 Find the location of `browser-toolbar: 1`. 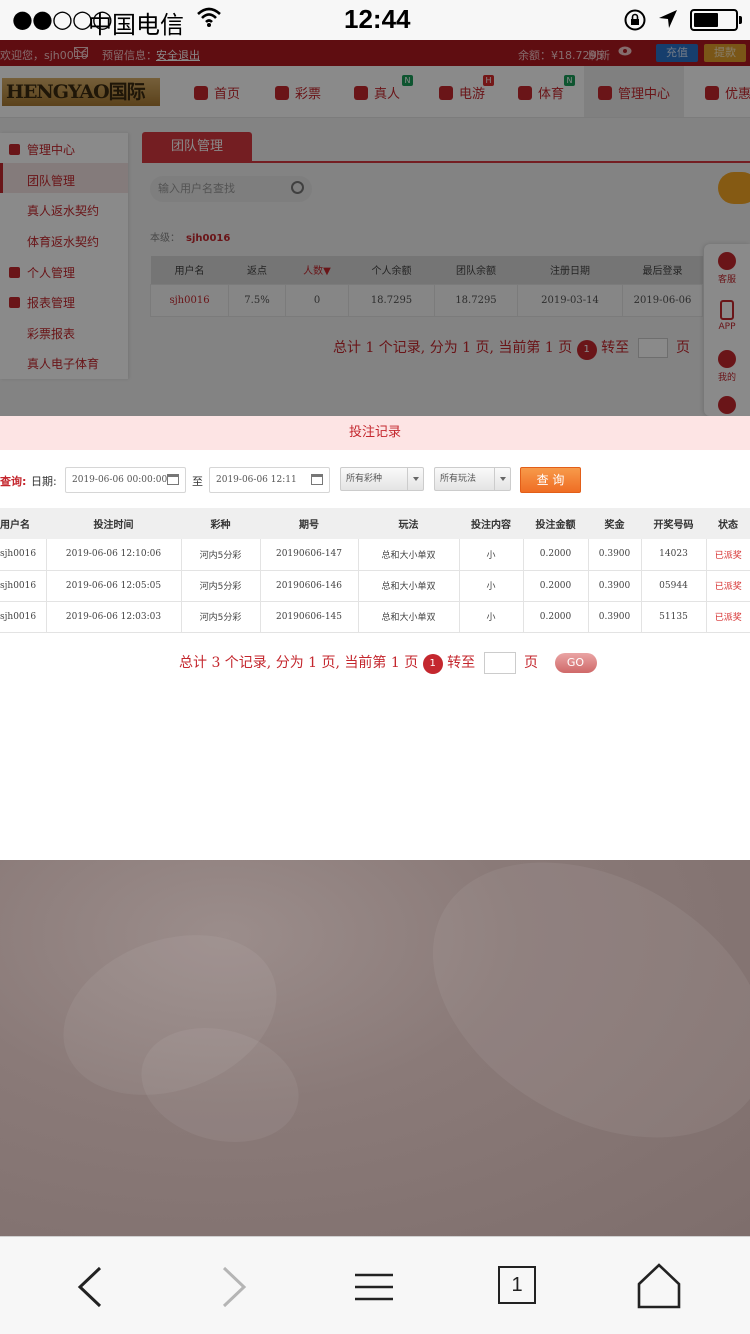

browser-toolbar: 1 is located at coordinates (375, 1285).